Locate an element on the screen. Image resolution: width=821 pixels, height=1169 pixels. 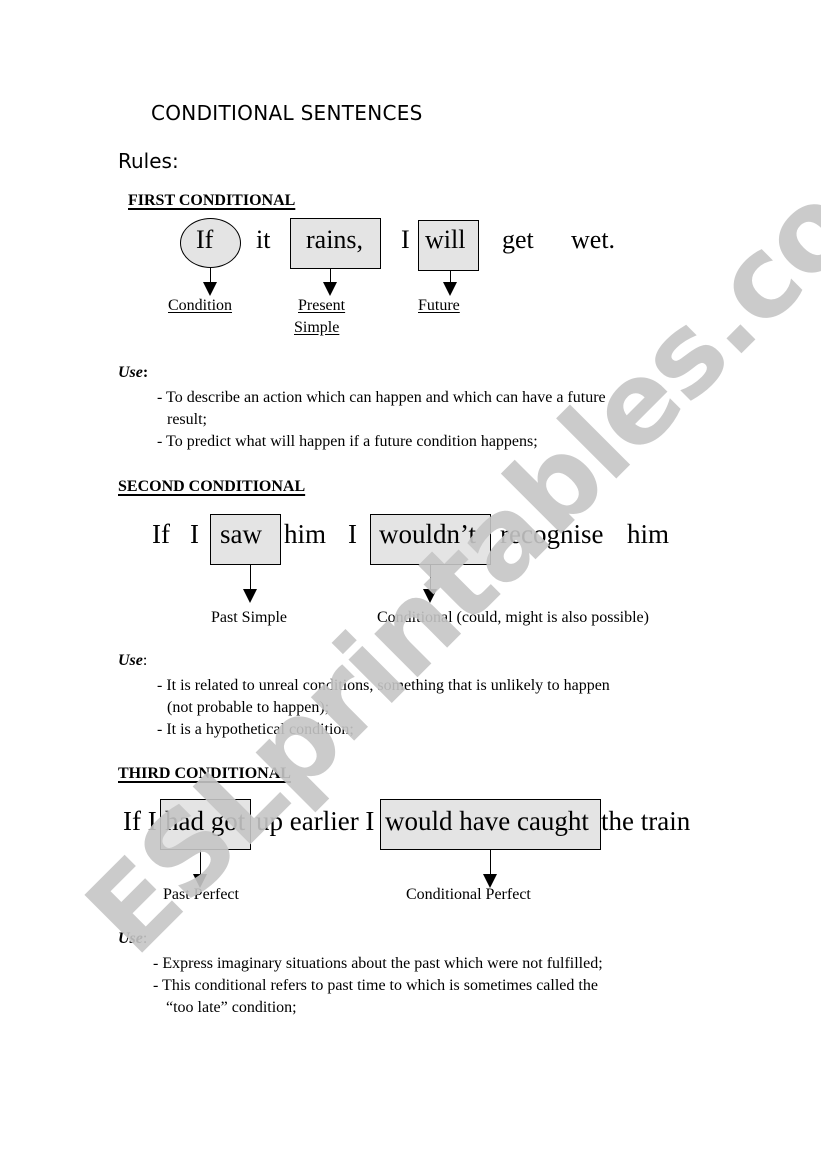
second-use-label: Use: is located at coordinates (132, 661).